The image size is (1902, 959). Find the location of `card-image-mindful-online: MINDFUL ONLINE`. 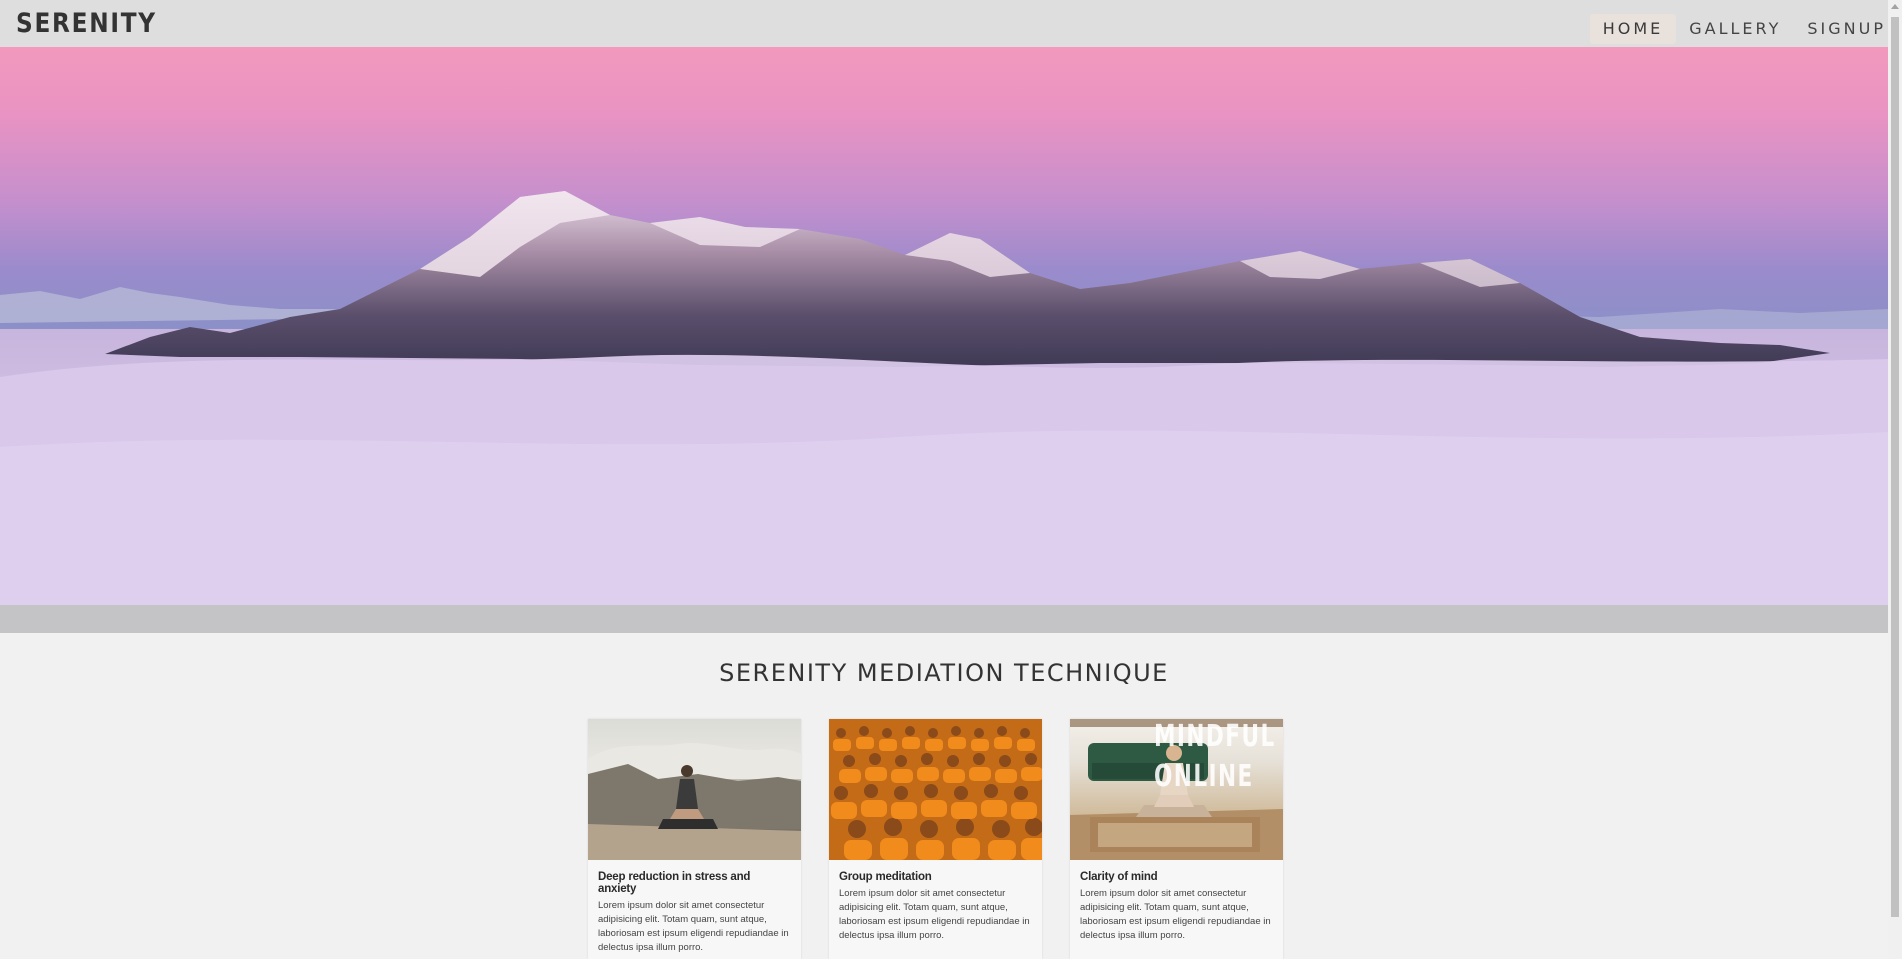

card-image-mindful-online: MINDFUL ONLINE is located at coordinates (1176, 789).